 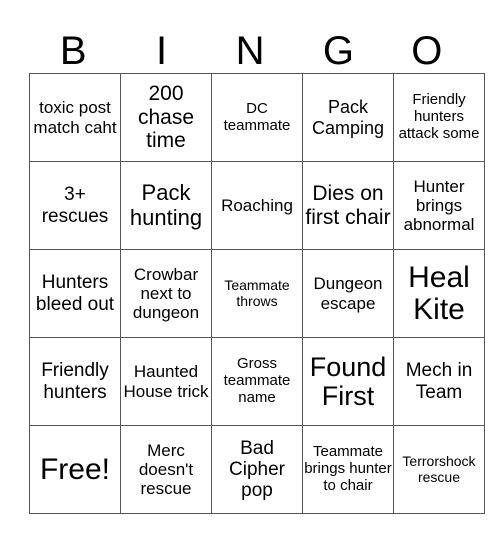 I want to click on bingo-cell: Friendly hunters, so click(x=75, y=381).